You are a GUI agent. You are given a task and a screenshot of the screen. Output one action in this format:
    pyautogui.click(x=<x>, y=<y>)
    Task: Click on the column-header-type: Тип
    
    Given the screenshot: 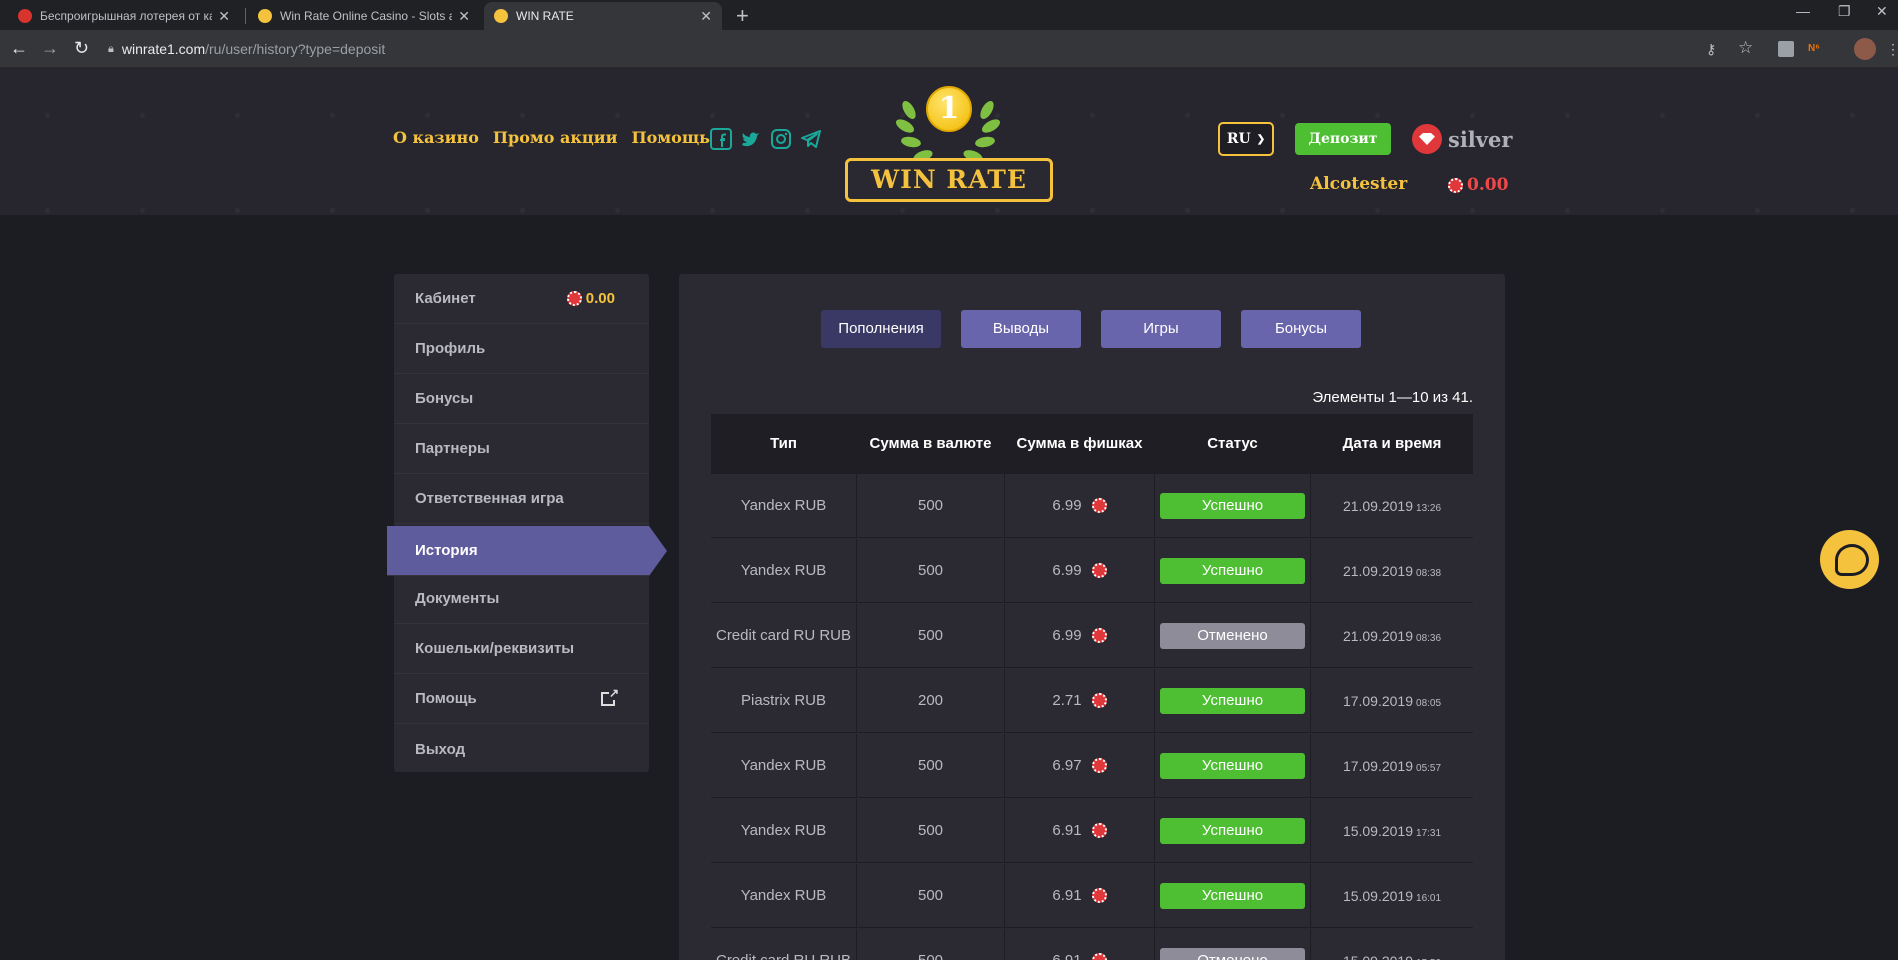 What is the action you would take?
    pyautogui.click(x=784, y=443)
    